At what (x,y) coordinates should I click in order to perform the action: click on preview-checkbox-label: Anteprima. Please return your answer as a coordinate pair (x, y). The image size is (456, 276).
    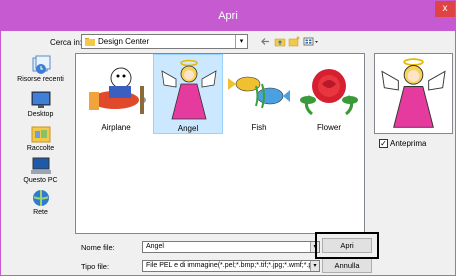
    Looking at the image, I should click on (408, 143).